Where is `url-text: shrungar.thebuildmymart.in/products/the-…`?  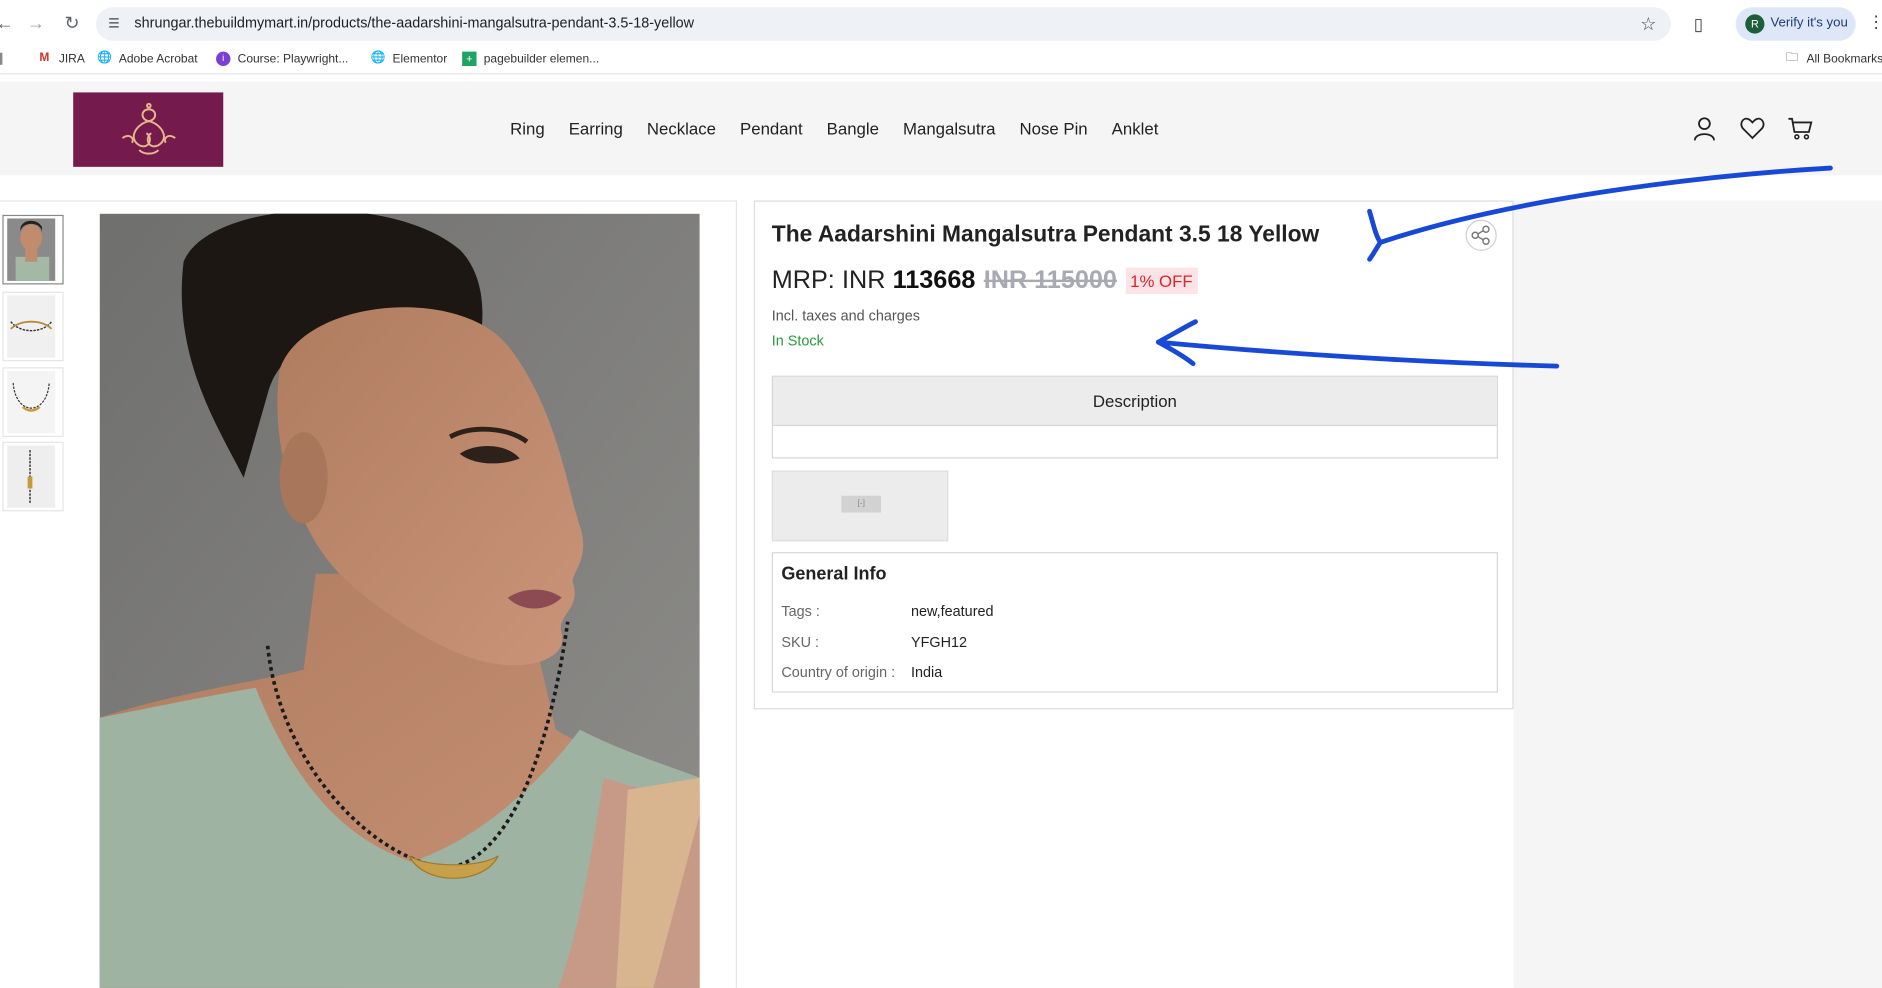 url-text: shrungar.thebuildmymart.in/products/the-… is located at coordinates (414, 23).